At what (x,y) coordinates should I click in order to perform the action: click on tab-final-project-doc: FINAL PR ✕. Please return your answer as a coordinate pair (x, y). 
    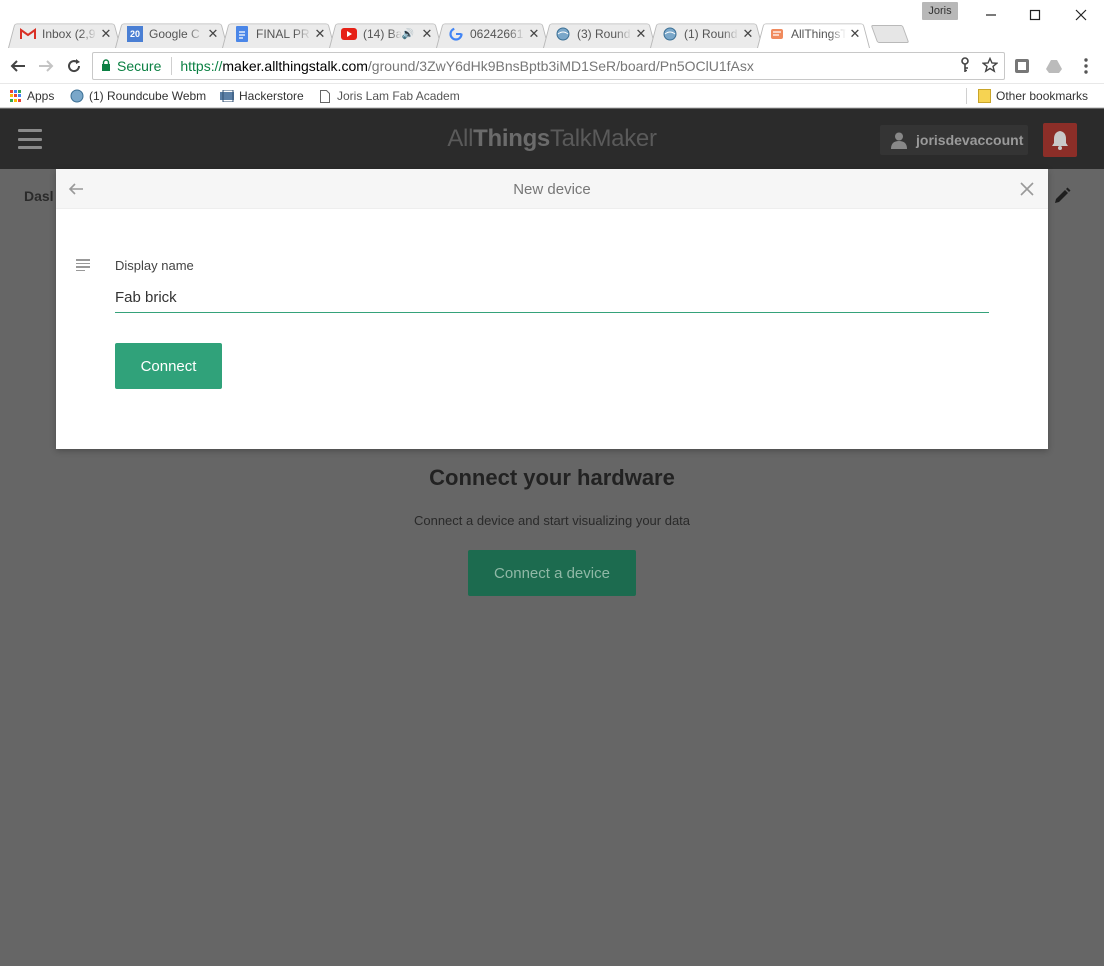
    Looking at the image, I should click on (278, 34).